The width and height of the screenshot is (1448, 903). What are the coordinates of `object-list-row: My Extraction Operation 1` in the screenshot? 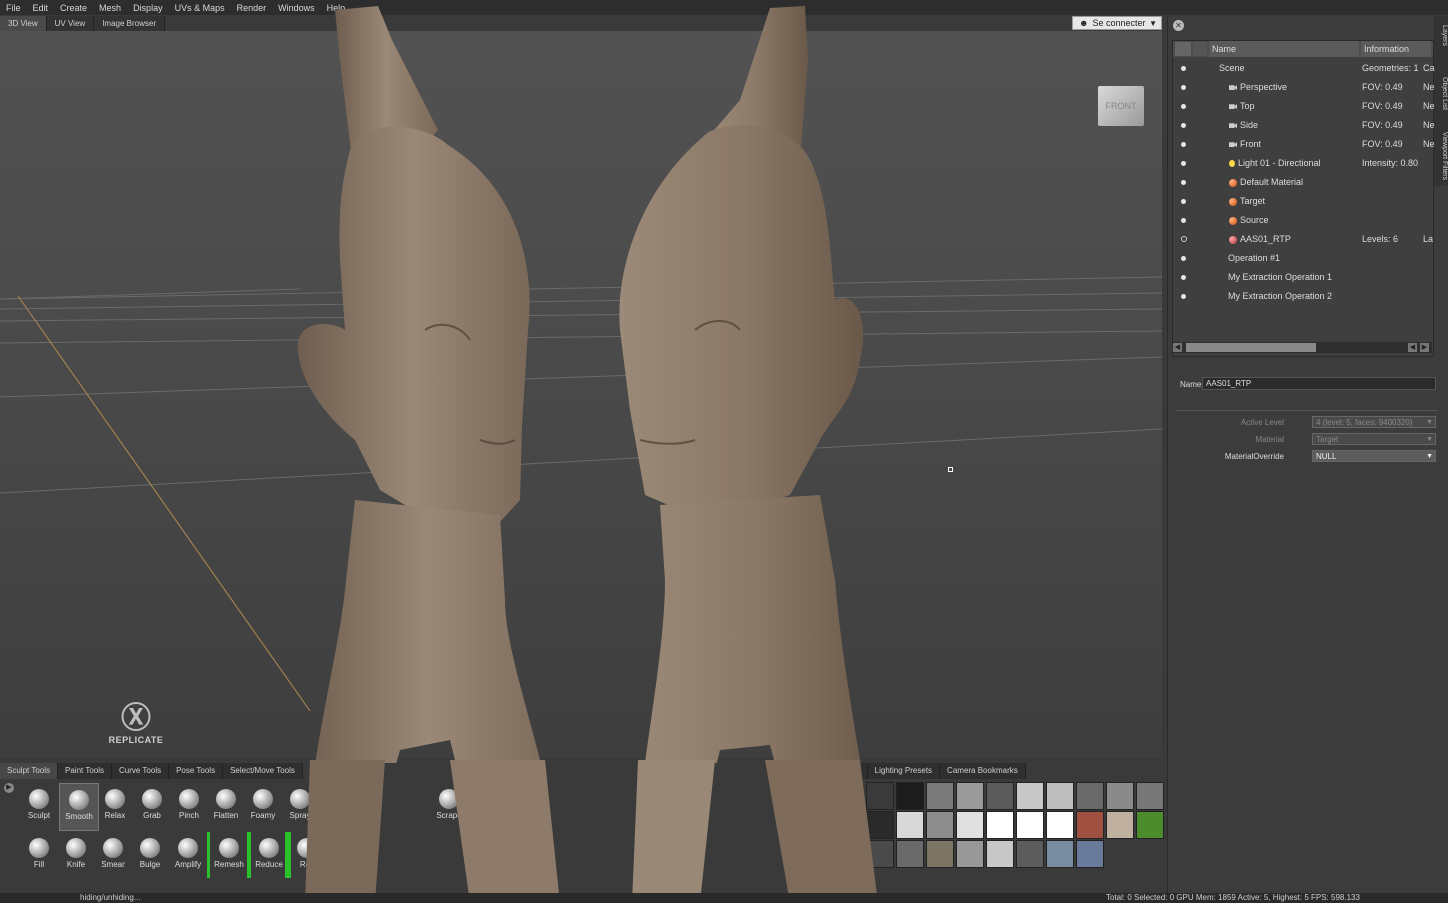 It's located at (1302, 277).